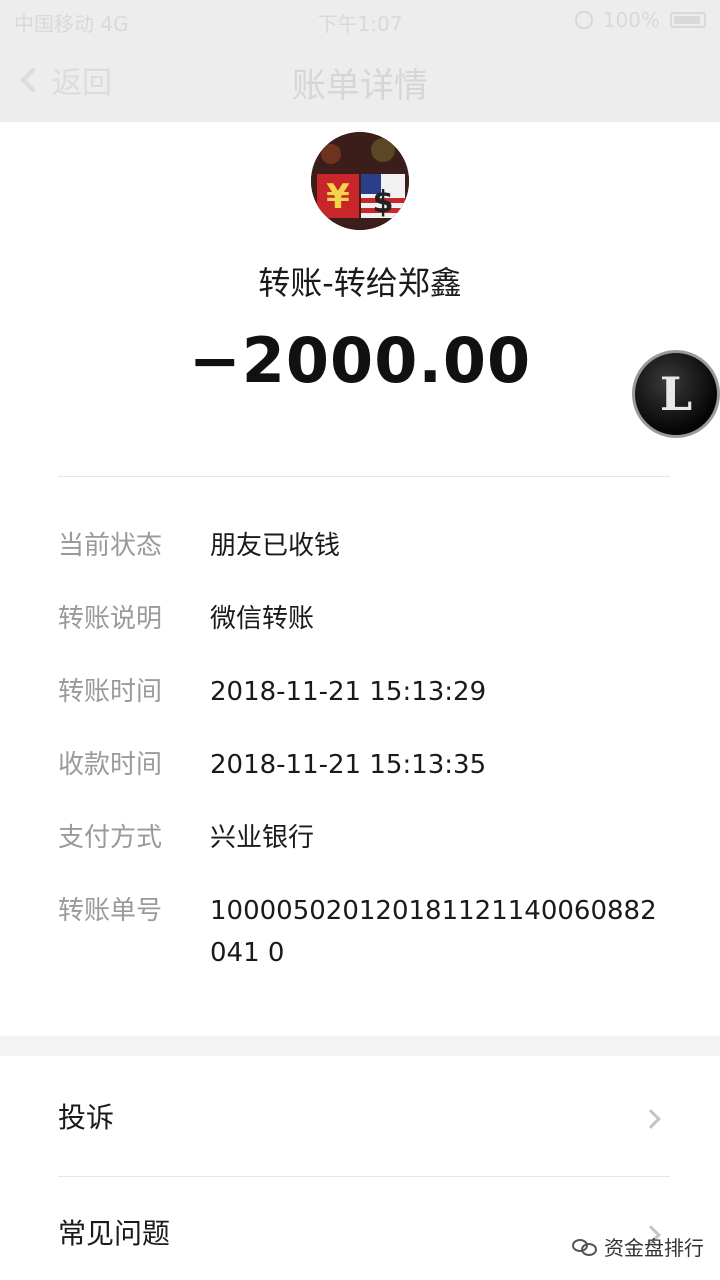  Describe the element at coordinates (651, 1119) in the screenshot. I see `chevron-right-icon` at that location.